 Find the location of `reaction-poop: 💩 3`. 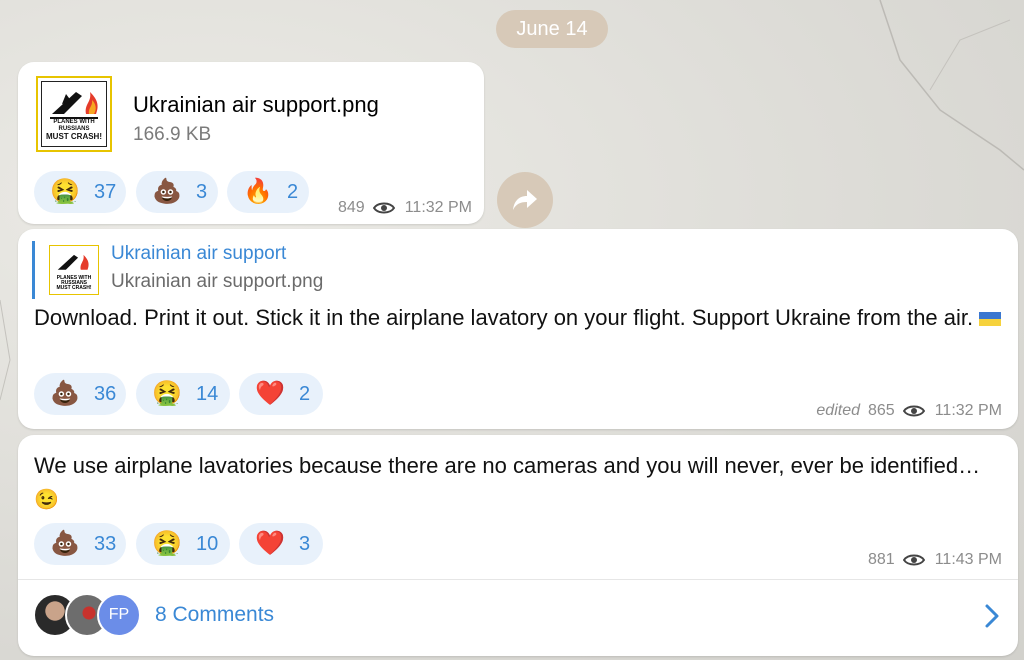

reaction-poop: 💩 3 is located at coordinates (177, 192).